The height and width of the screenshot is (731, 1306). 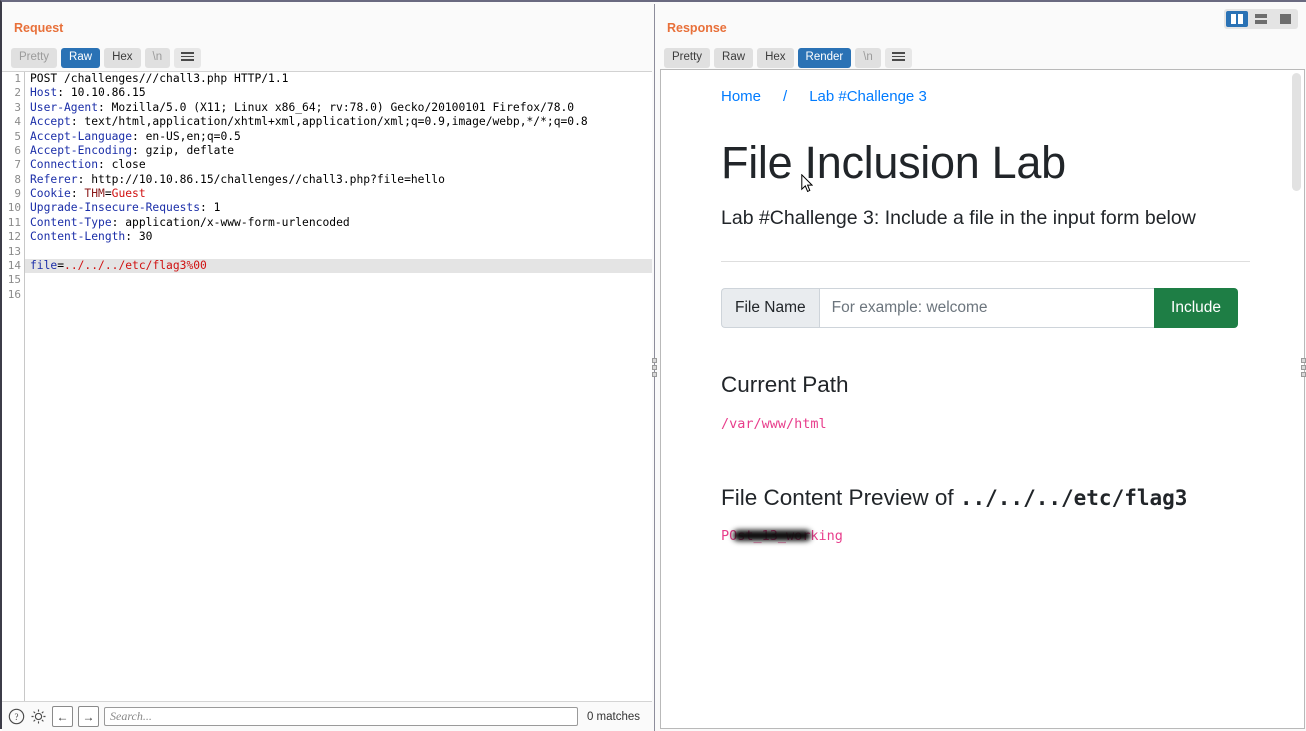 What do you see at coordinates (17, 78) in the screenshot?
I see `line-number: 1` at bounding box center [17, 78].